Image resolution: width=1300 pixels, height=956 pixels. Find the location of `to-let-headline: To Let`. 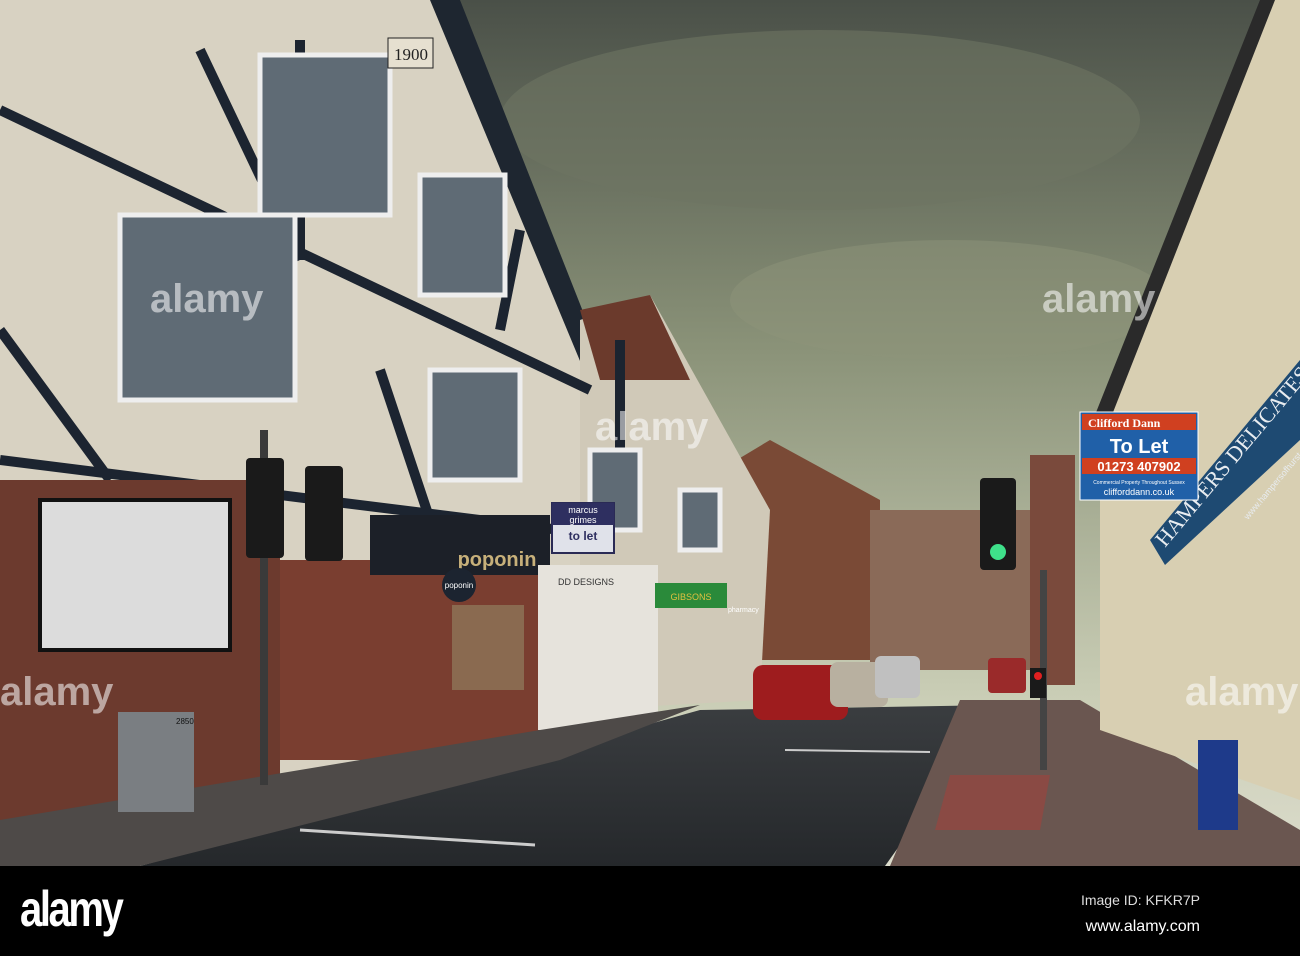

to-let-headline: To Let is located at coordinates (1139, 447).